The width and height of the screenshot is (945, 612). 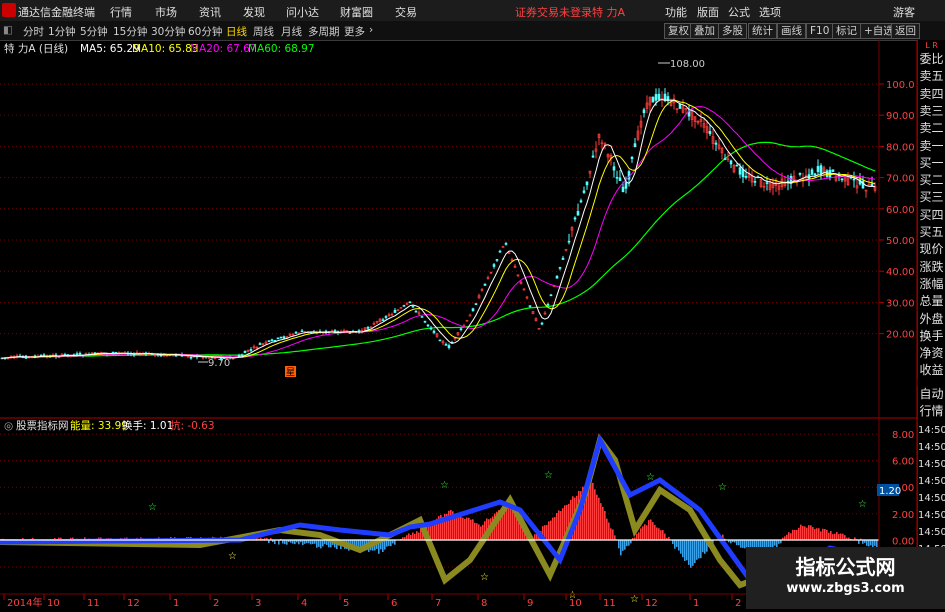 What do you see at coordinates (8, 426) in the screenshot?
I see `indicator-menu-icon: ◎` at bounding box center [8, 426].